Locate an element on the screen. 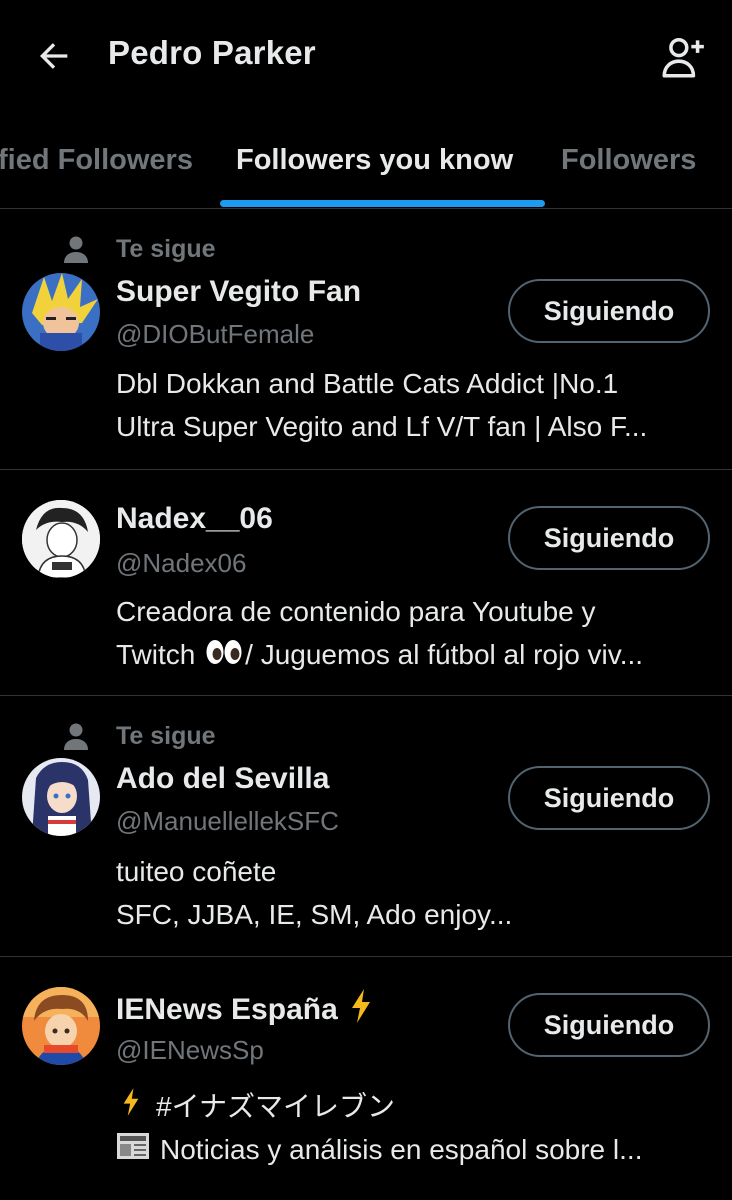 The image size is (732, 1200). bio-line: #イナズマイレブン is located at coordinates (416, 1106).